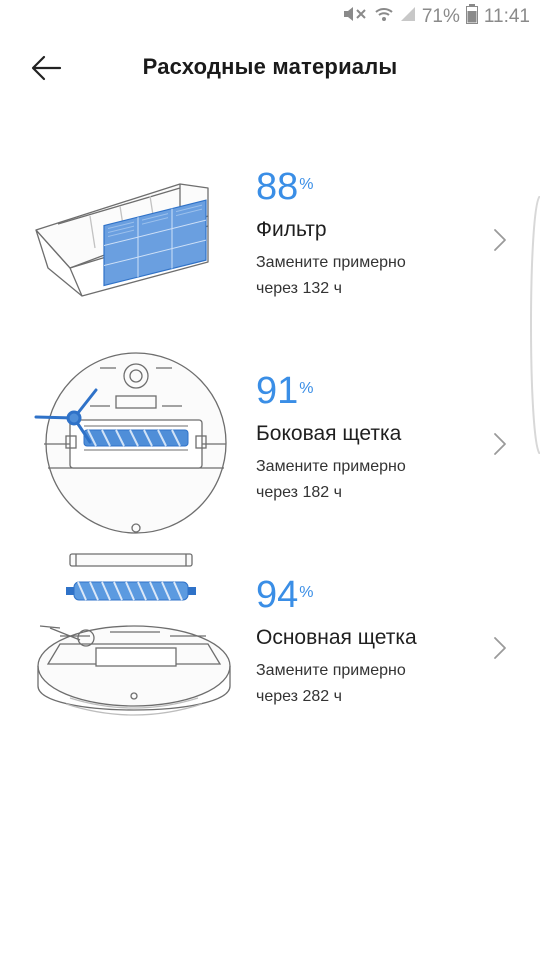 The height and width of the screenshot is (960, 540). Describe the element at coordinates (299, 288) in the screenshot. I see `hint-line-2: через 132 ч` at that location.